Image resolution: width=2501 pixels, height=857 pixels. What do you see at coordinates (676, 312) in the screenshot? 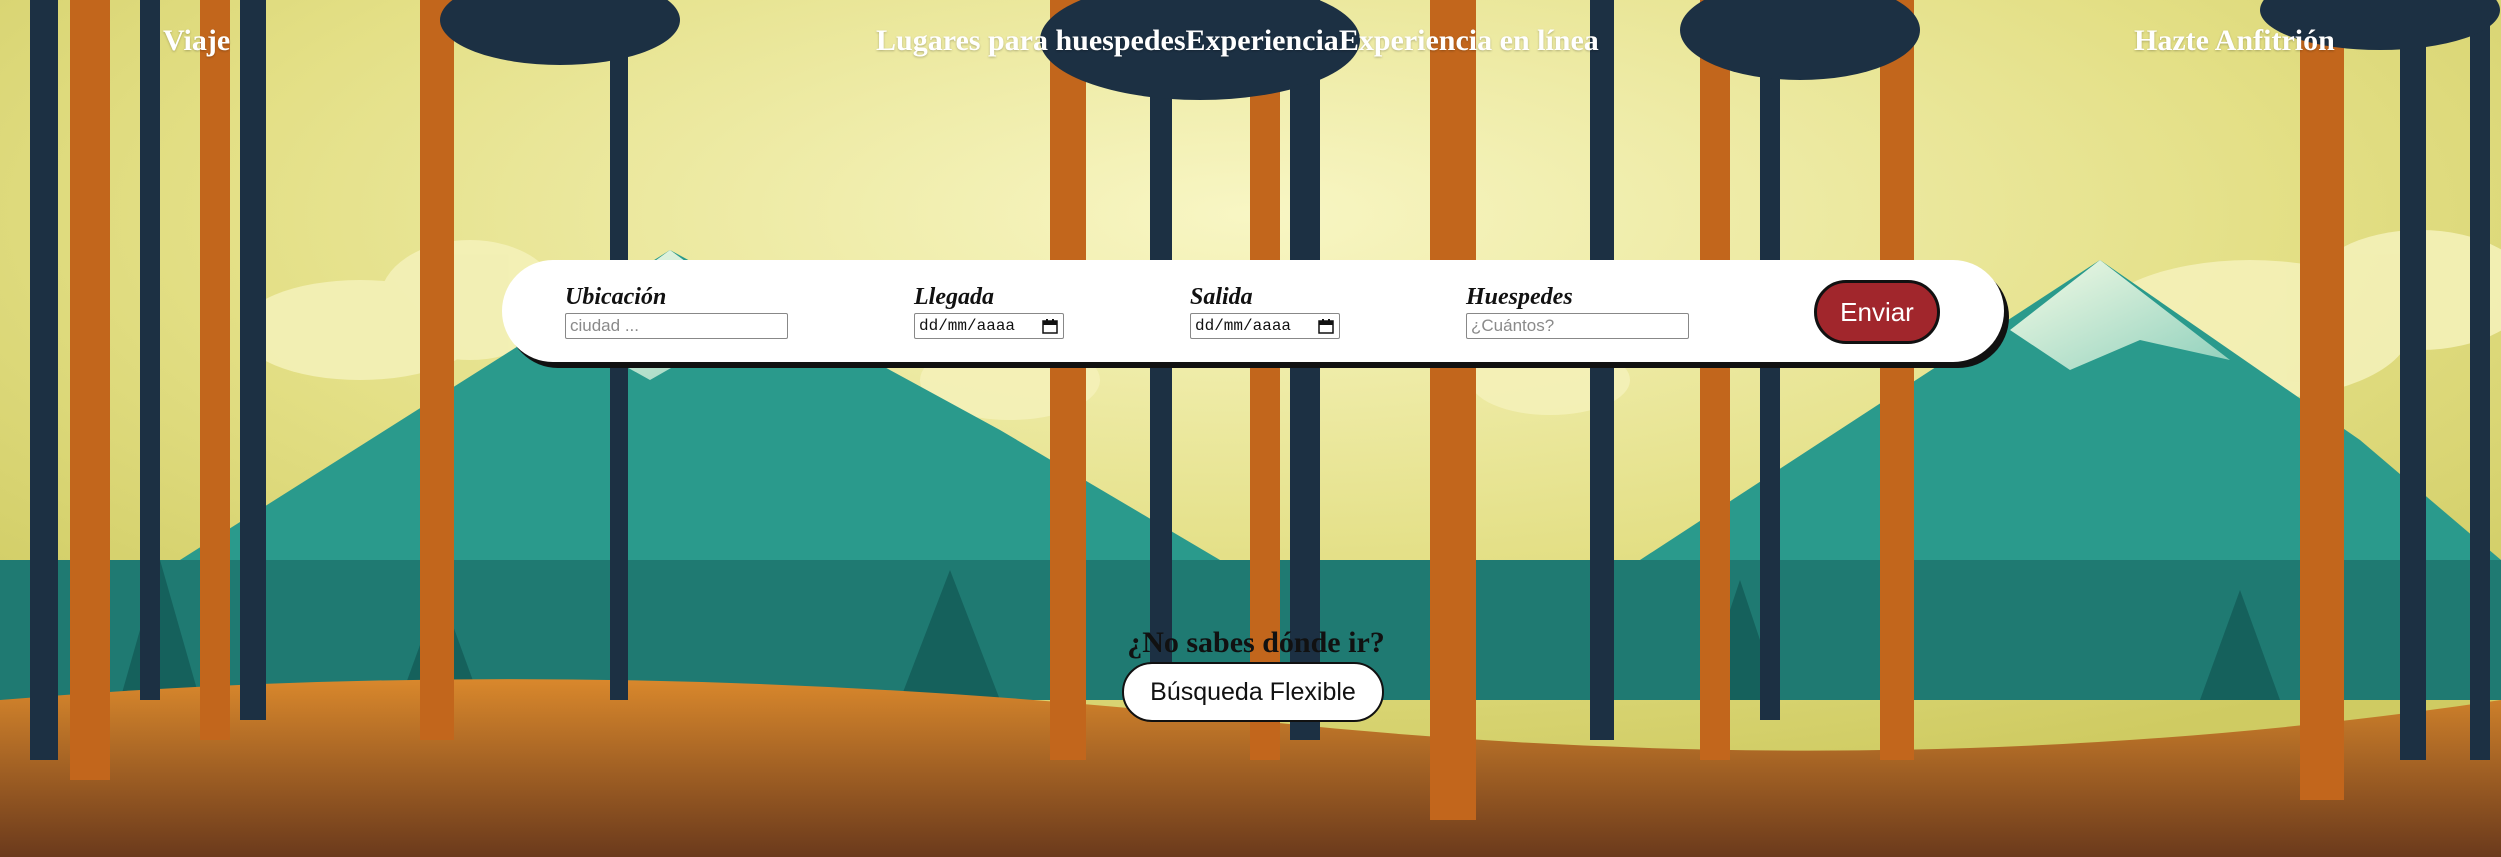
I see `location-field: Ubicación` at bounding box center [676, 312].